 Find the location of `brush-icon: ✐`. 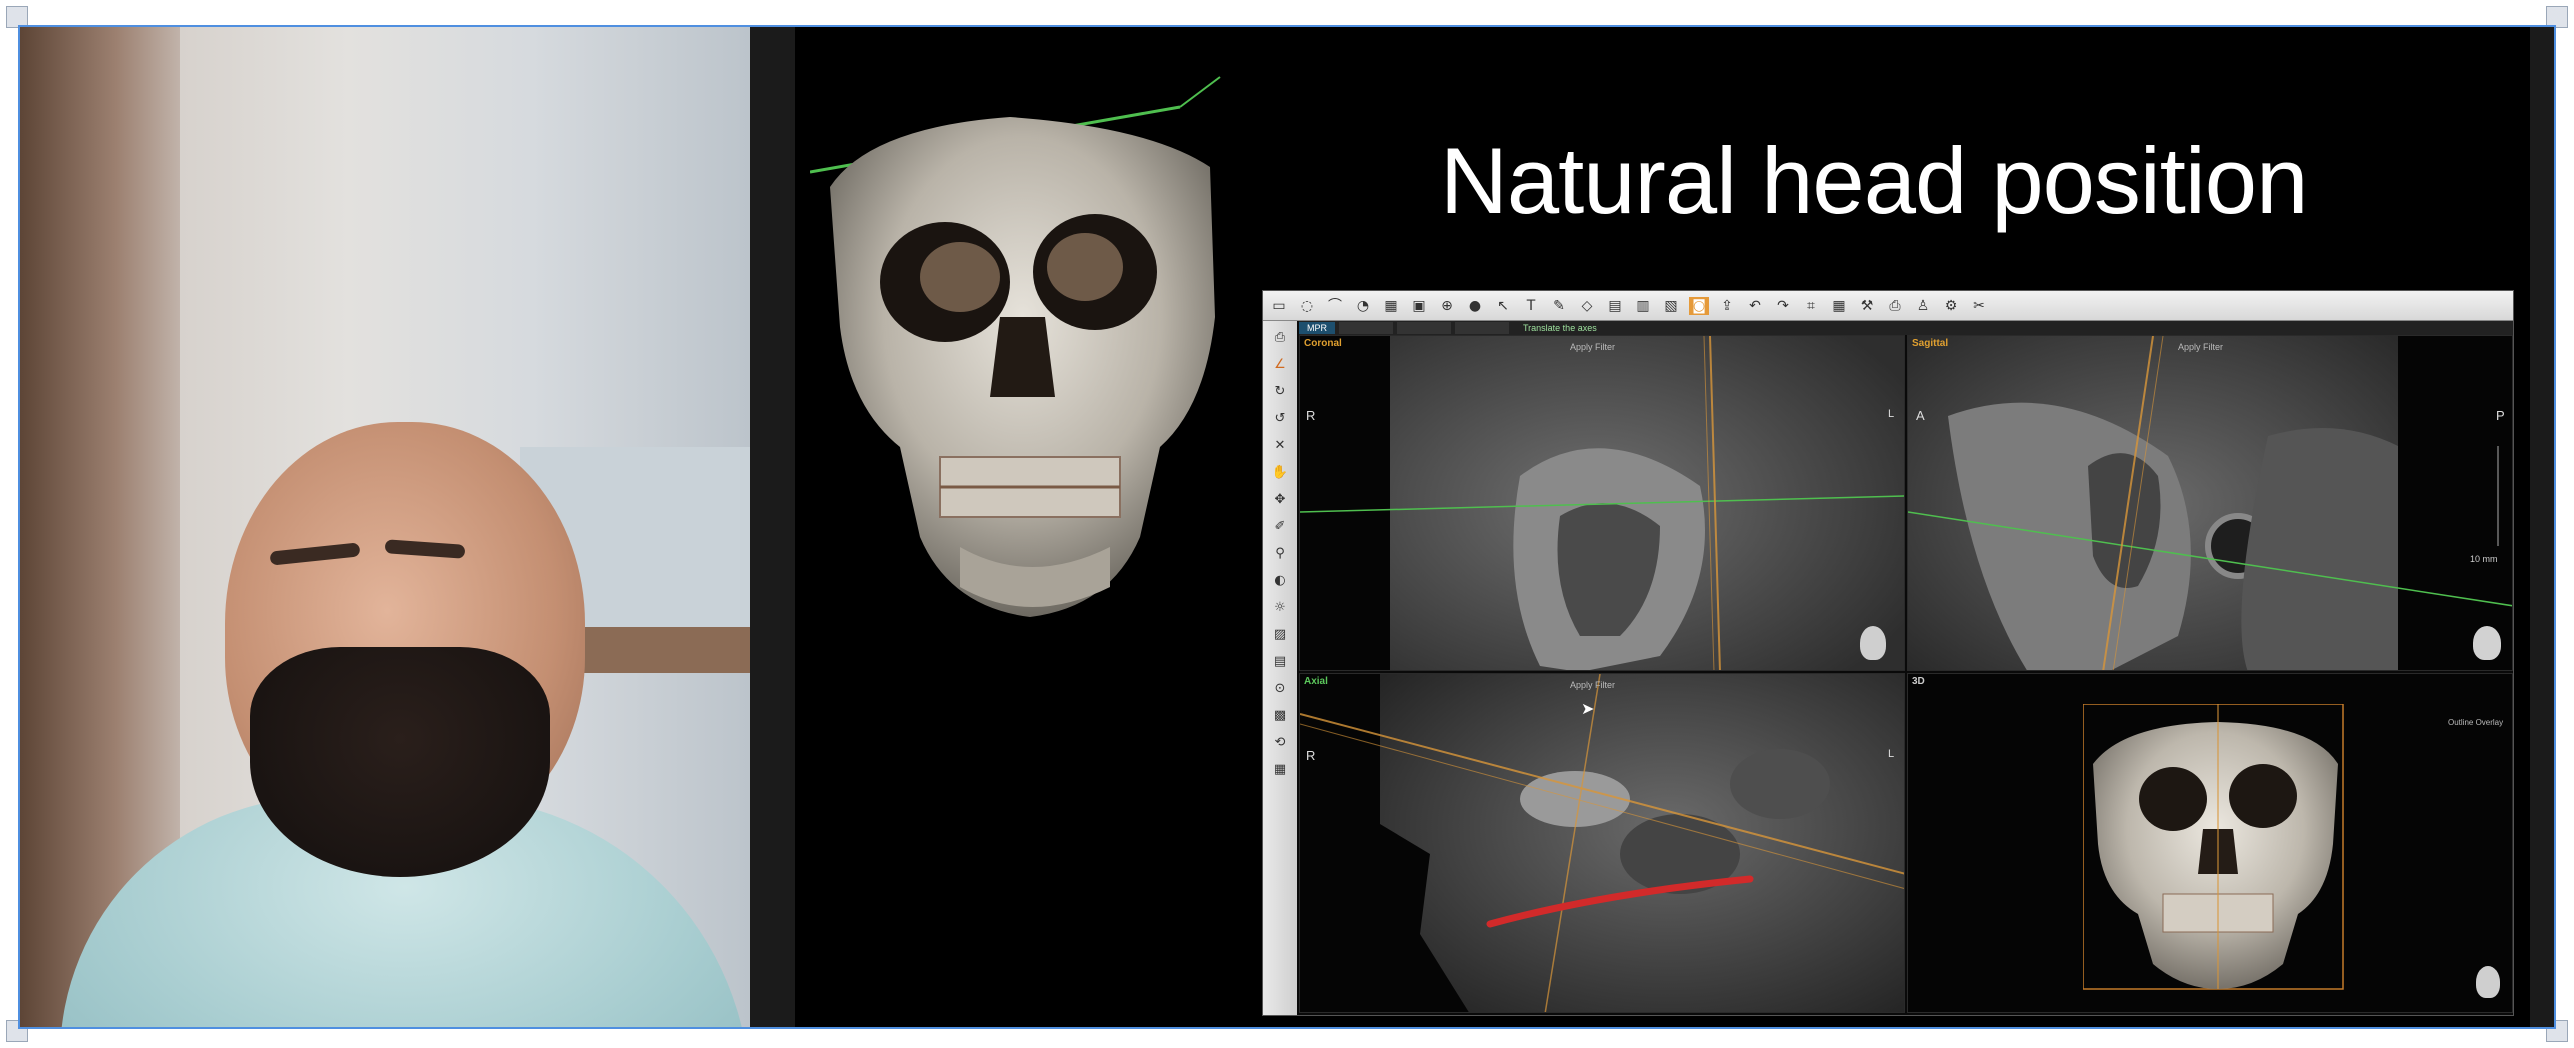

brush-icon: ✐ is located at coordinates (1280, 527).